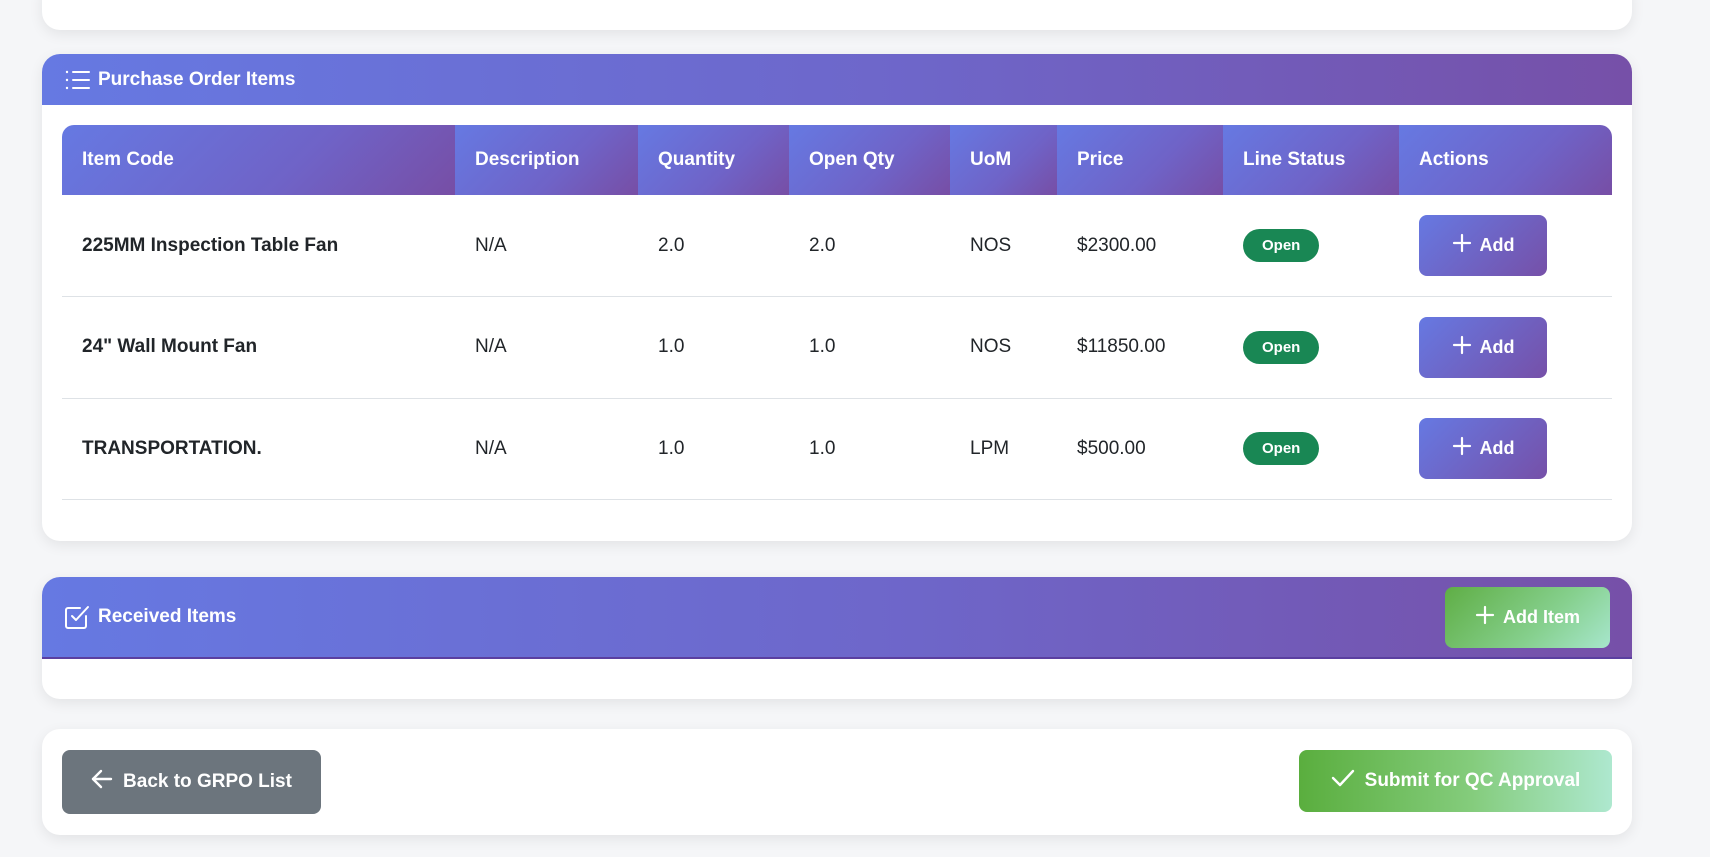  I want to click on price-cell: $500.00, so click(1140, 449).